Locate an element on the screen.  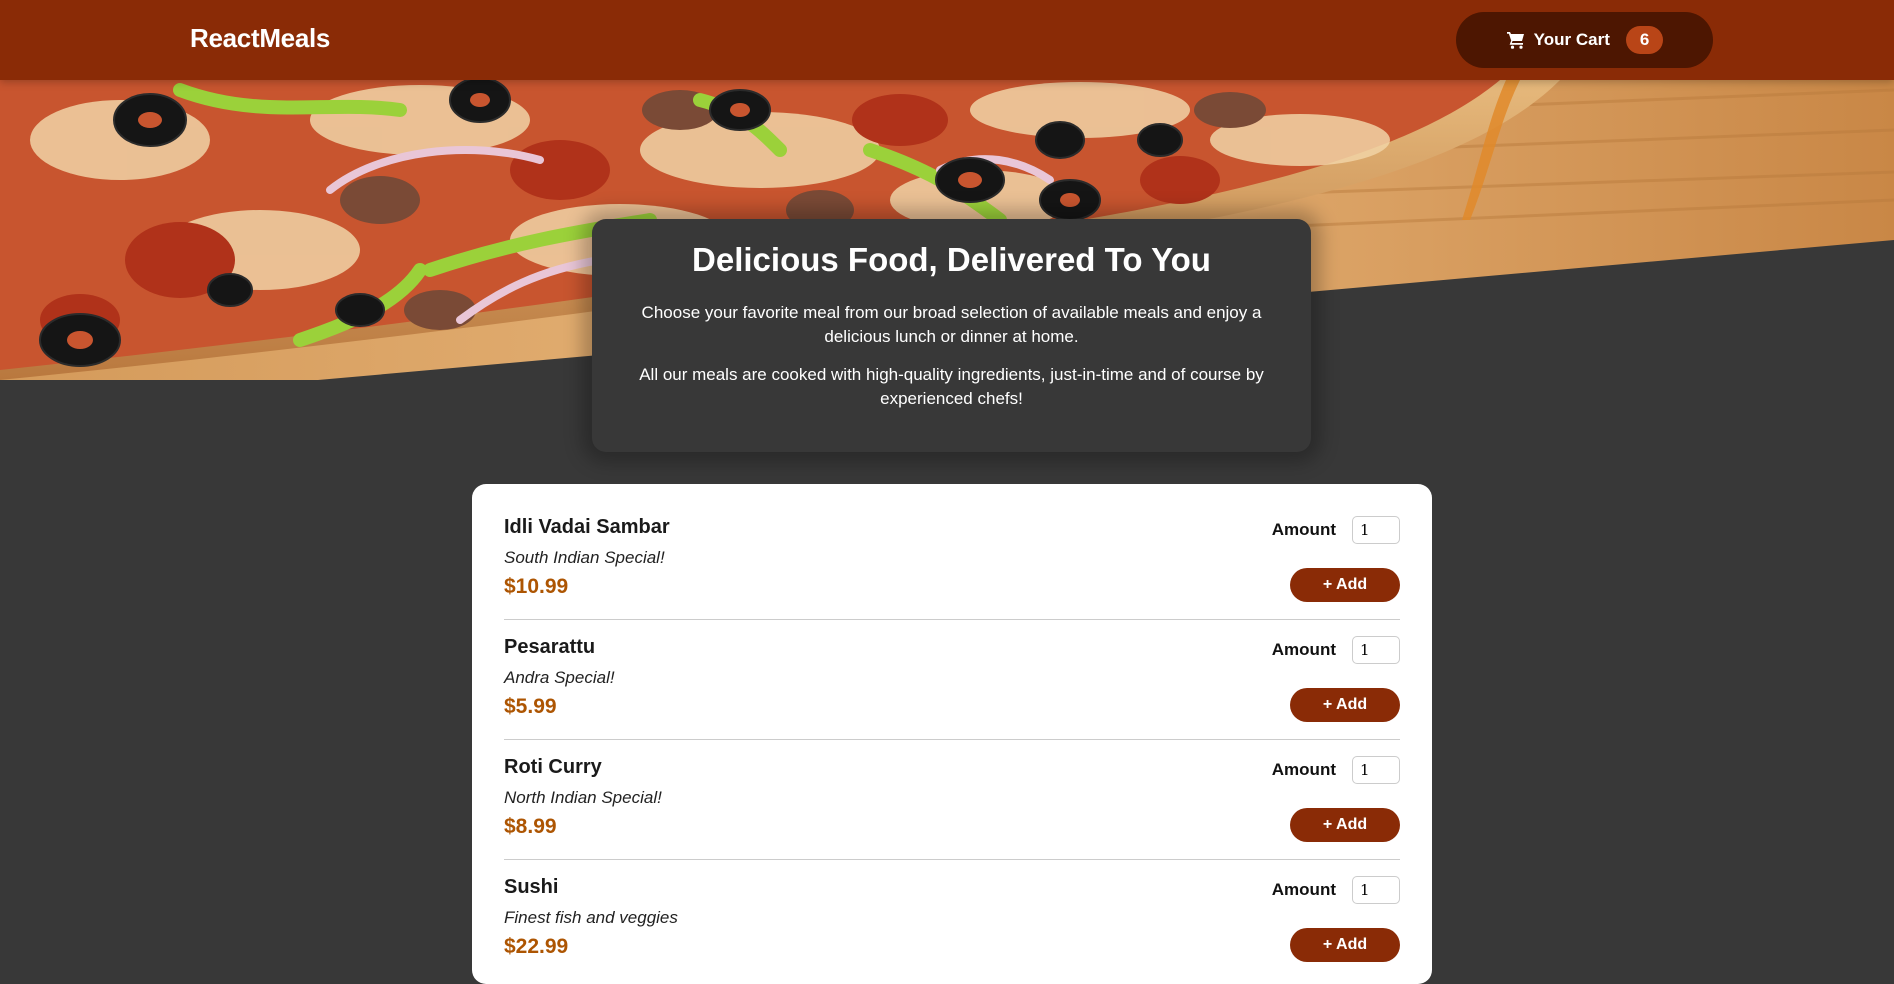
meal-name: Pesarattu is located at coordinates (550, 647).